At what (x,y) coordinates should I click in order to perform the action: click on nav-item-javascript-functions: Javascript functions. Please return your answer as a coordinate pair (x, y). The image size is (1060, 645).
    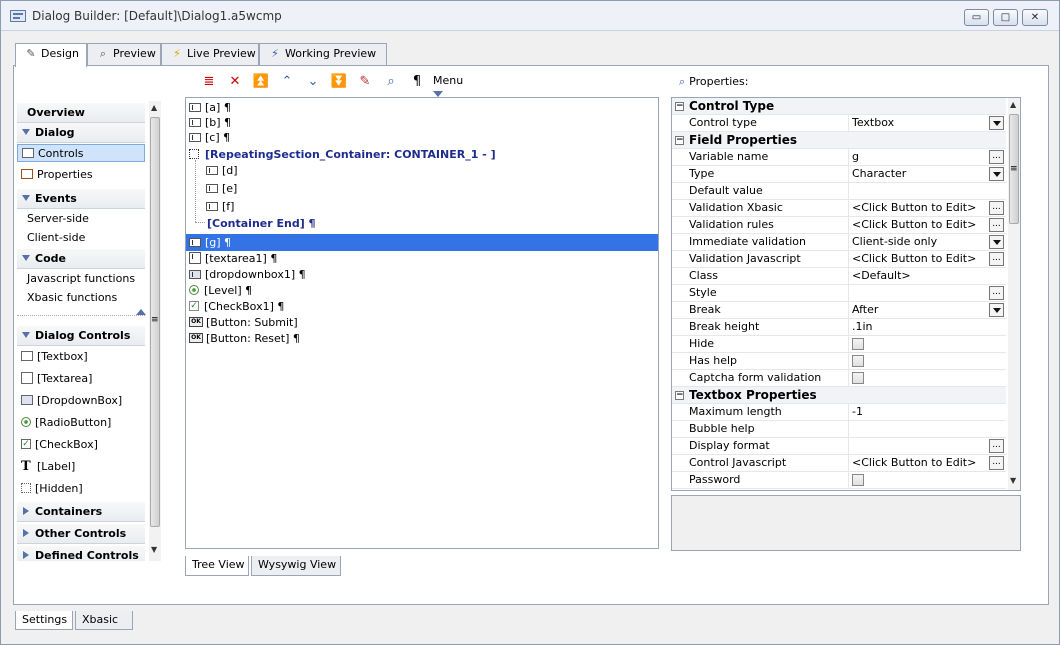
    Looking at the image, I should click on (81, 279).